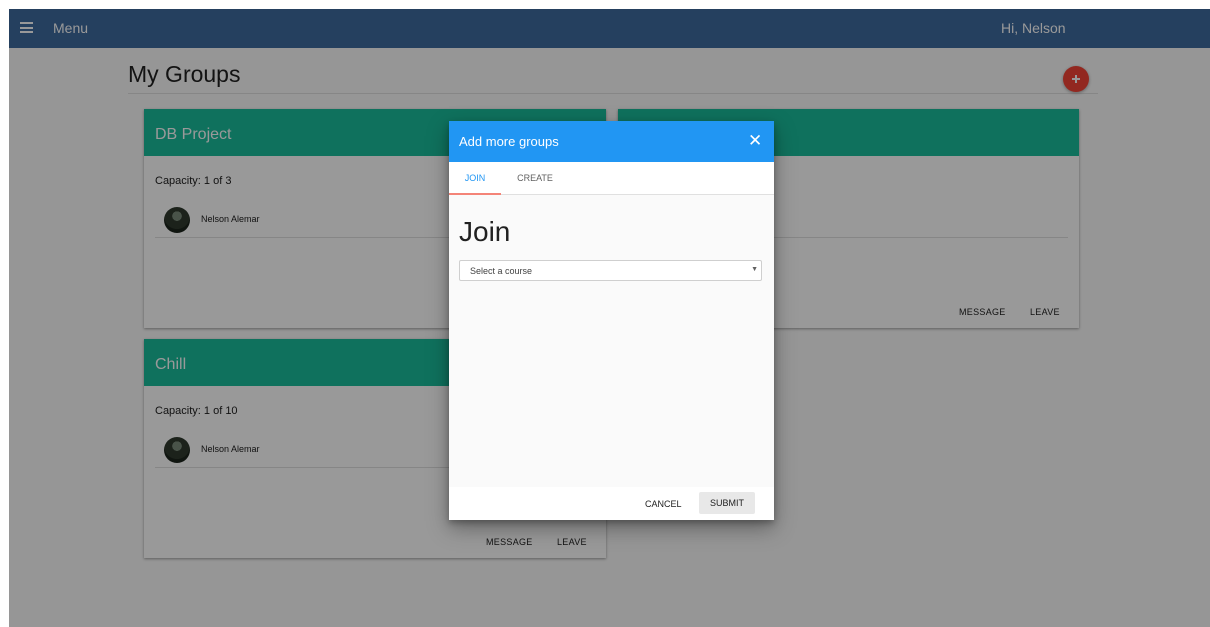 This screenshot has height=627, width=1210. I want to click on dialog-body: Join Select a course ▼, so click(611, 341).